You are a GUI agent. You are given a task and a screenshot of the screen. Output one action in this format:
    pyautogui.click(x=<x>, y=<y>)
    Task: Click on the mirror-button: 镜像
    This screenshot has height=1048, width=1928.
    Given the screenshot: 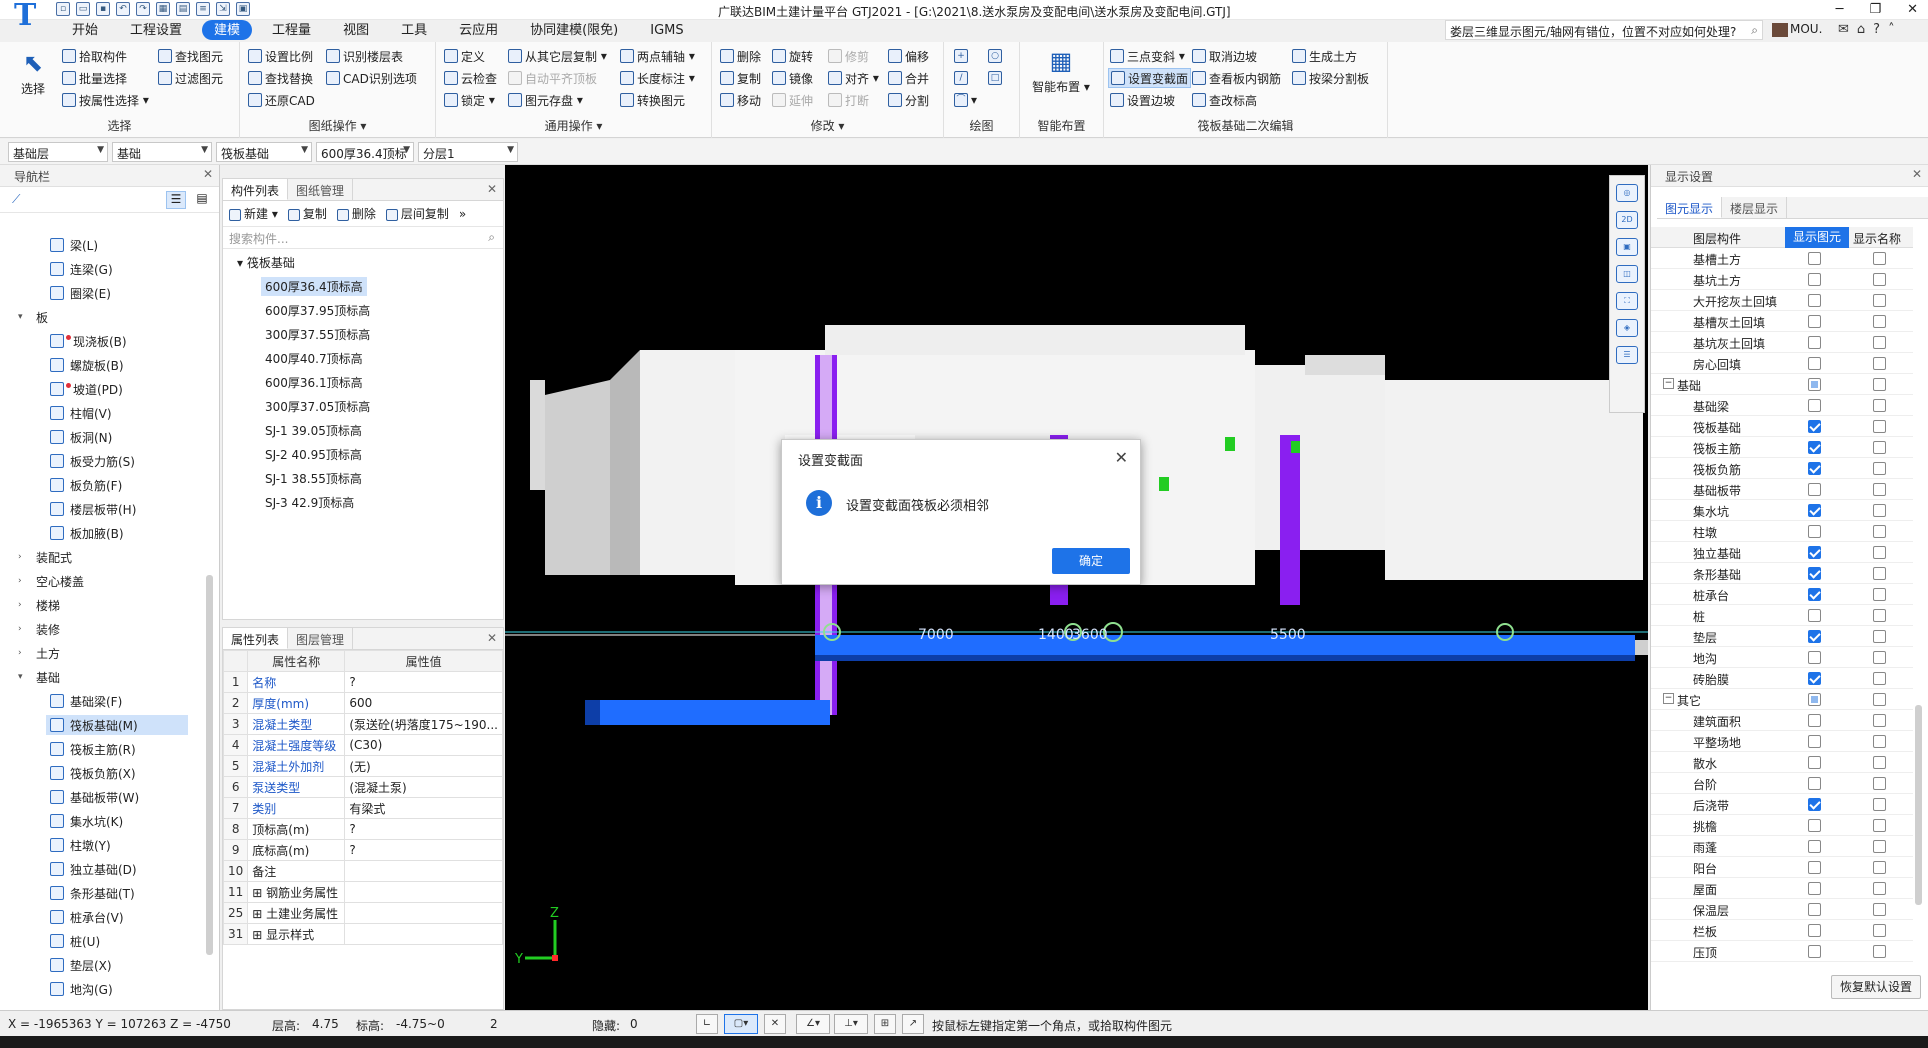 What is the action you would take?
    pyautogui.click(x=792, y=78)
    